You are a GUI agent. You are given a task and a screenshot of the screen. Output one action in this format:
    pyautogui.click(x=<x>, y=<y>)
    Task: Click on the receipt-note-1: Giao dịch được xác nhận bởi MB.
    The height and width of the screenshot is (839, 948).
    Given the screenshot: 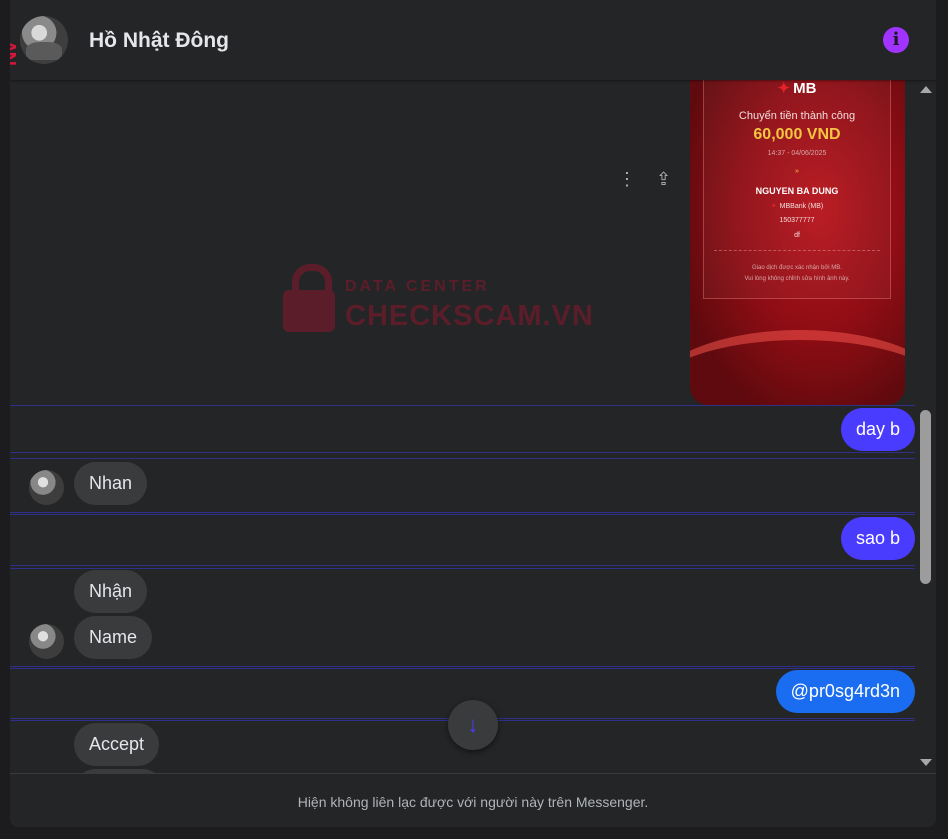 What is the action you would take?
    pyautogui.click(x=797, y=268)
    